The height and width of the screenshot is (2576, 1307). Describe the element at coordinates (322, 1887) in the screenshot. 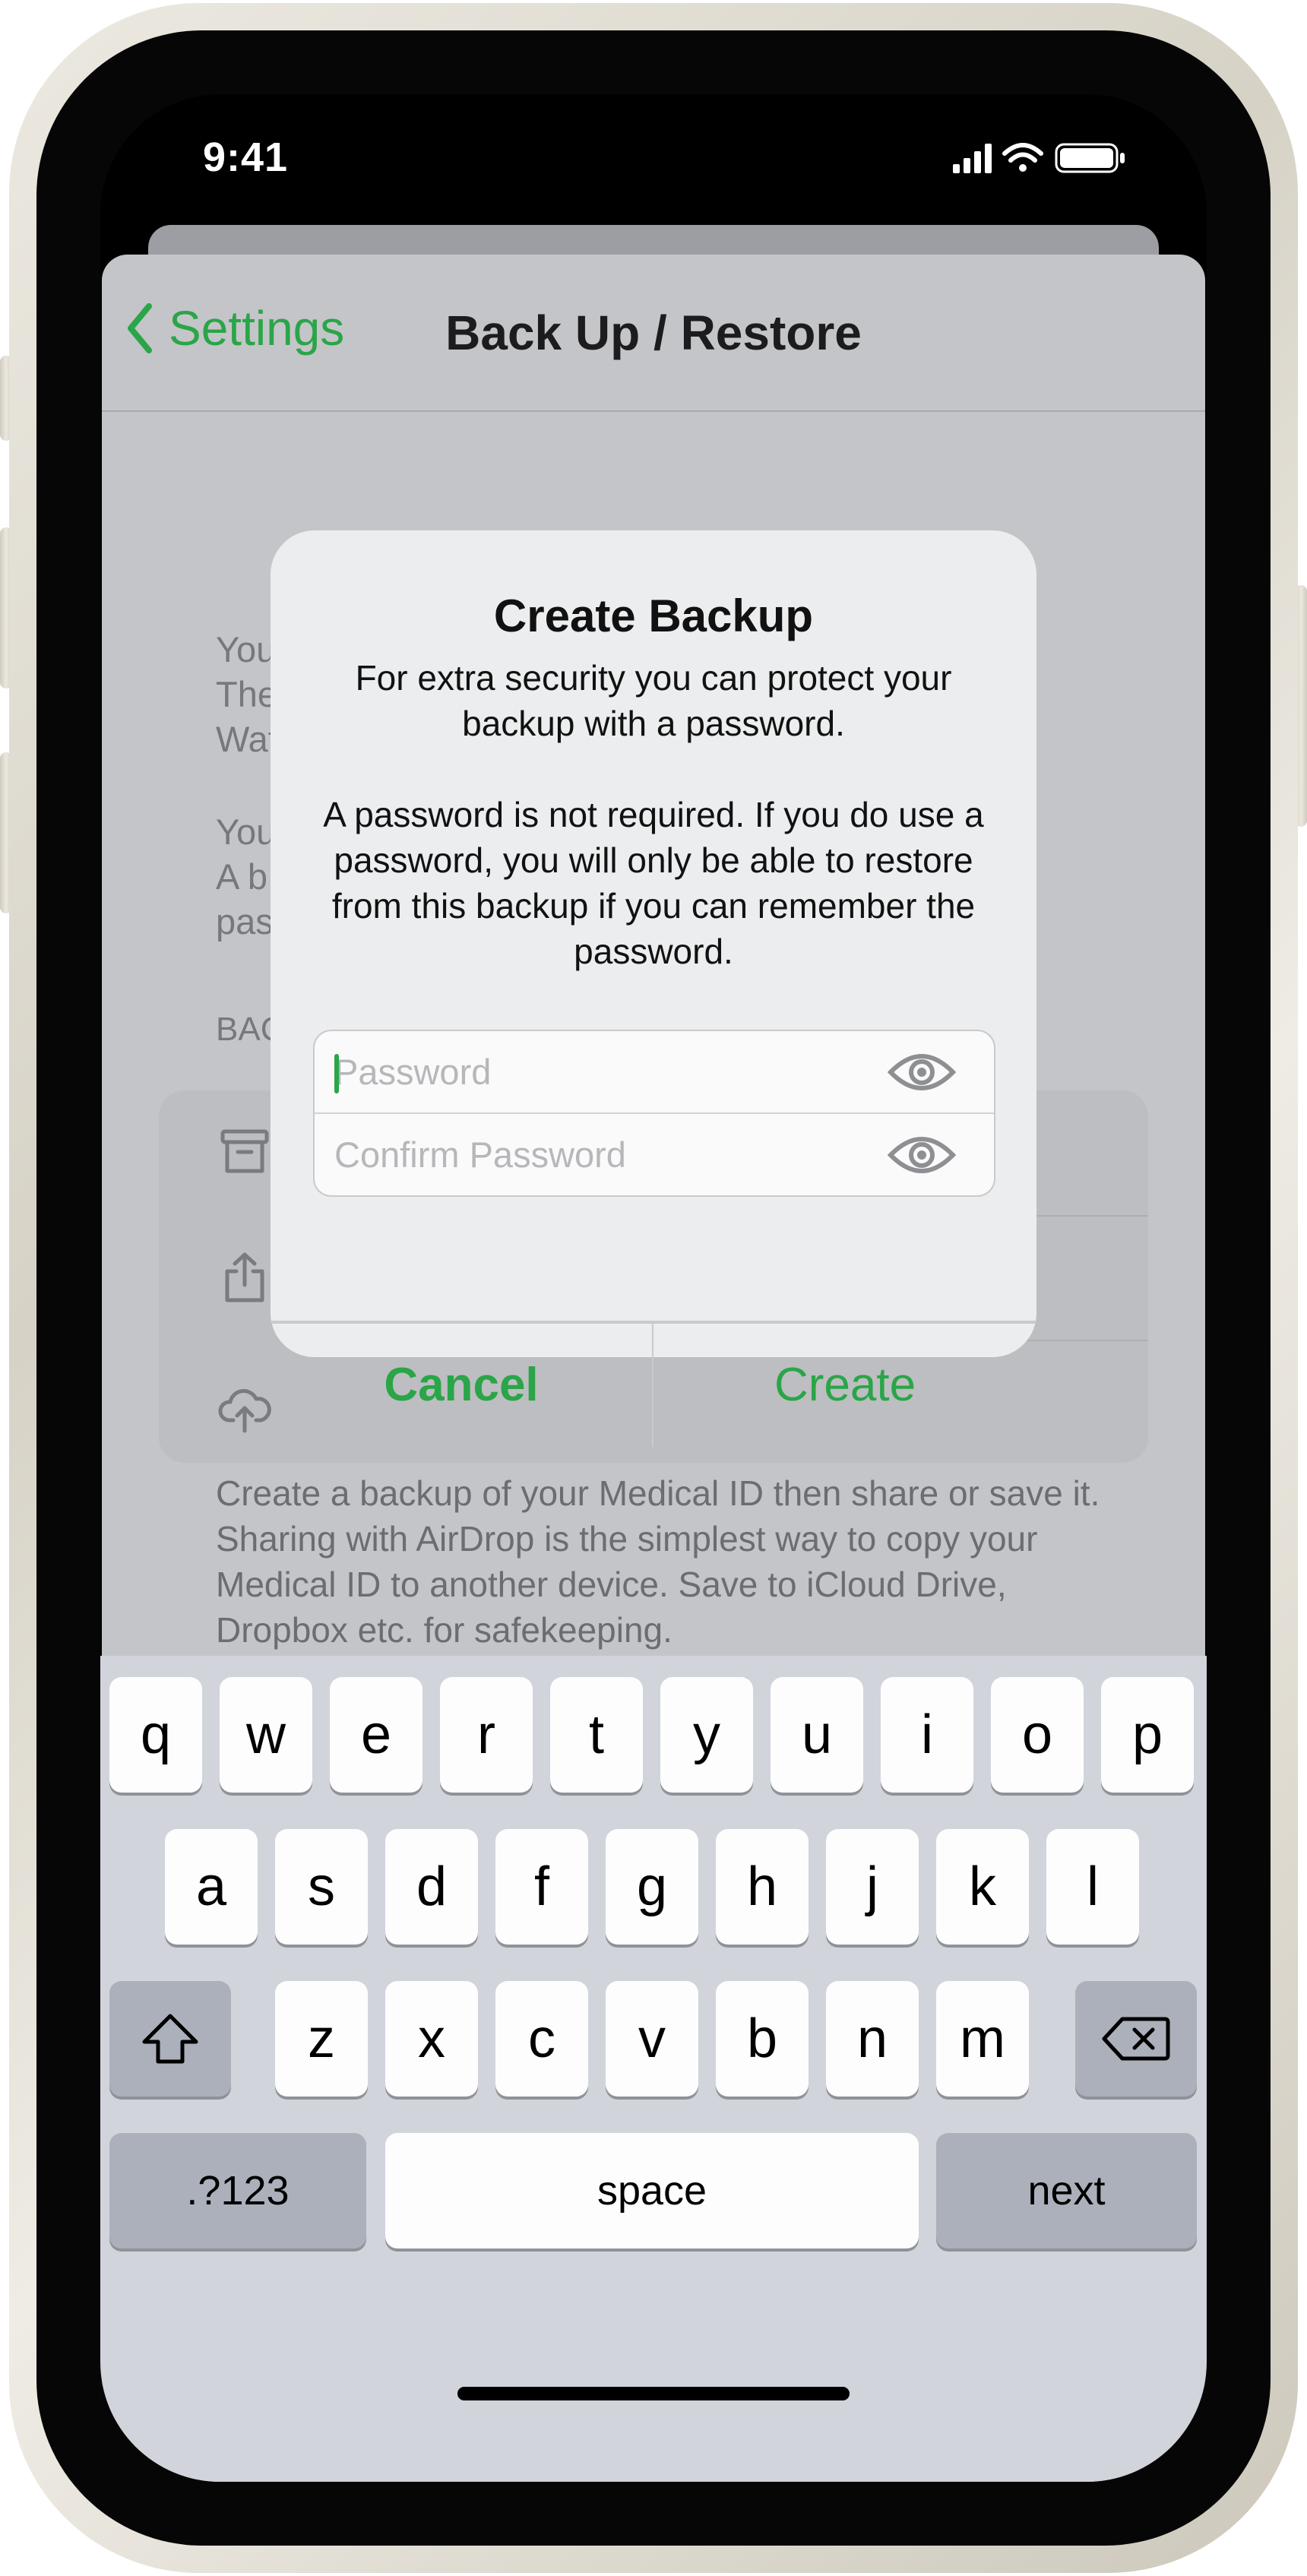

I see `key-s: s` at that location.